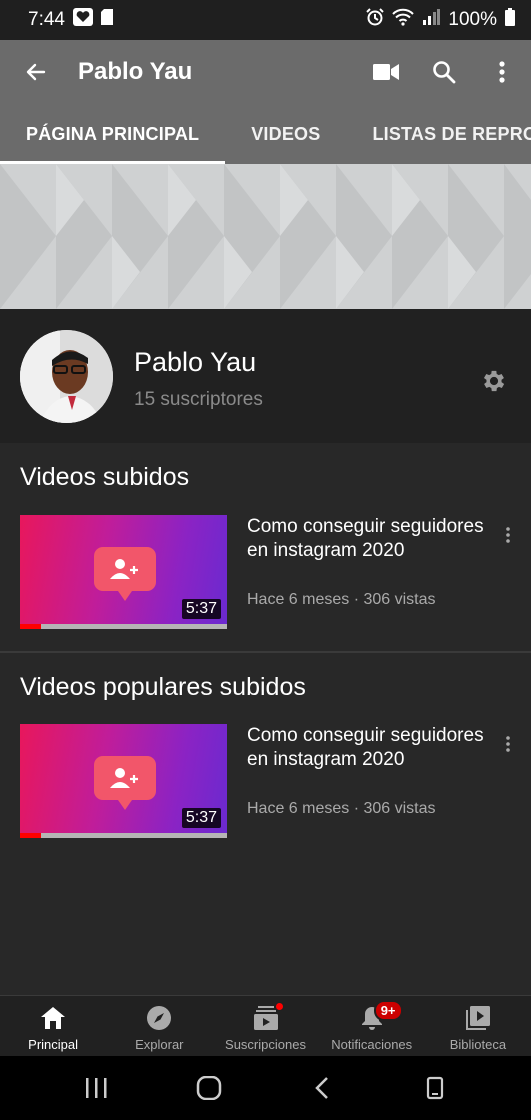  I want to click on back-button, so click(36, 72).